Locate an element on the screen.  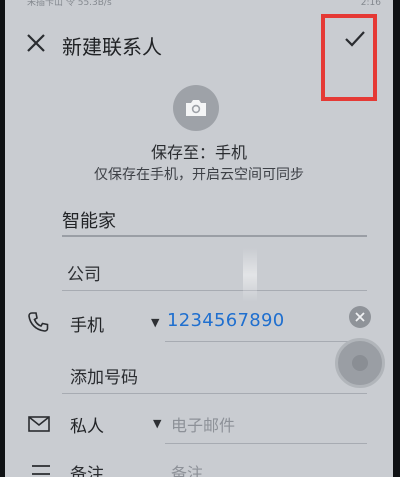
phone-number-input: 1234567890 is located at coordinates (226, 320).